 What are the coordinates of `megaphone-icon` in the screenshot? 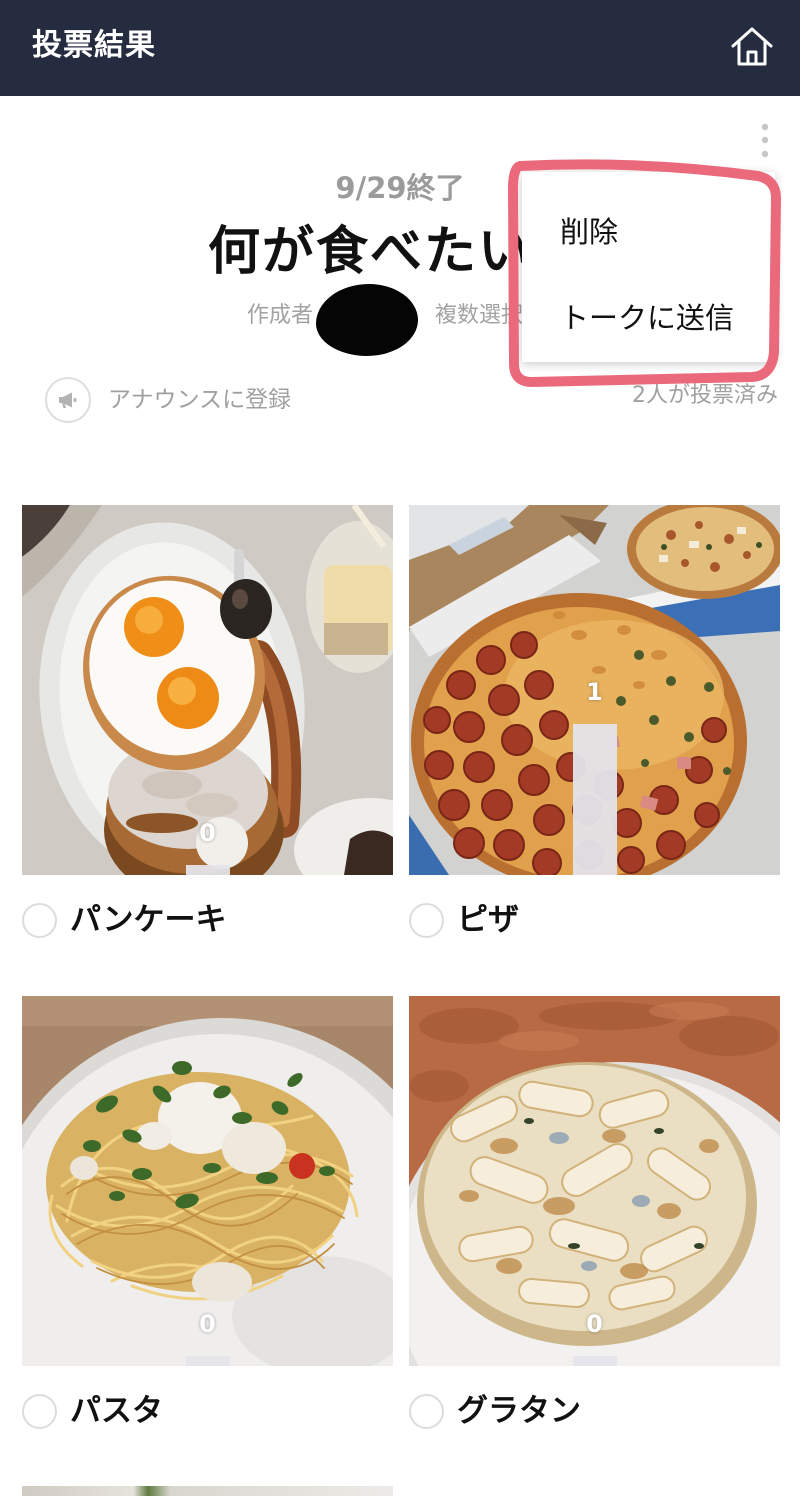 It's located at (68, 400).